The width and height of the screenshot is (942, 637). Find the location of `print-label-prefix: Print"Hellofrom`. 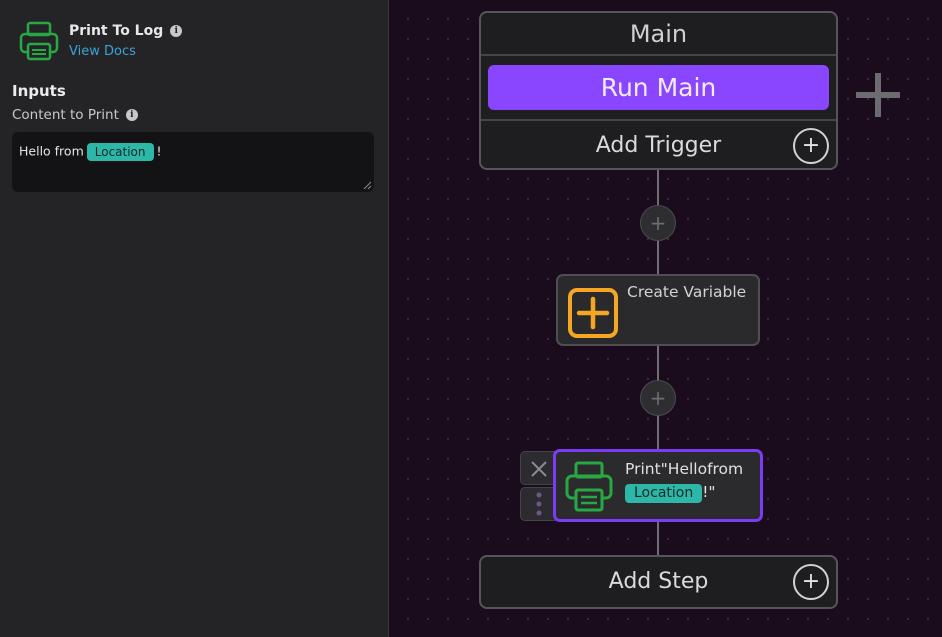

print-label-prefix: Print"Hellofrom is located at coordinates (684, 469).